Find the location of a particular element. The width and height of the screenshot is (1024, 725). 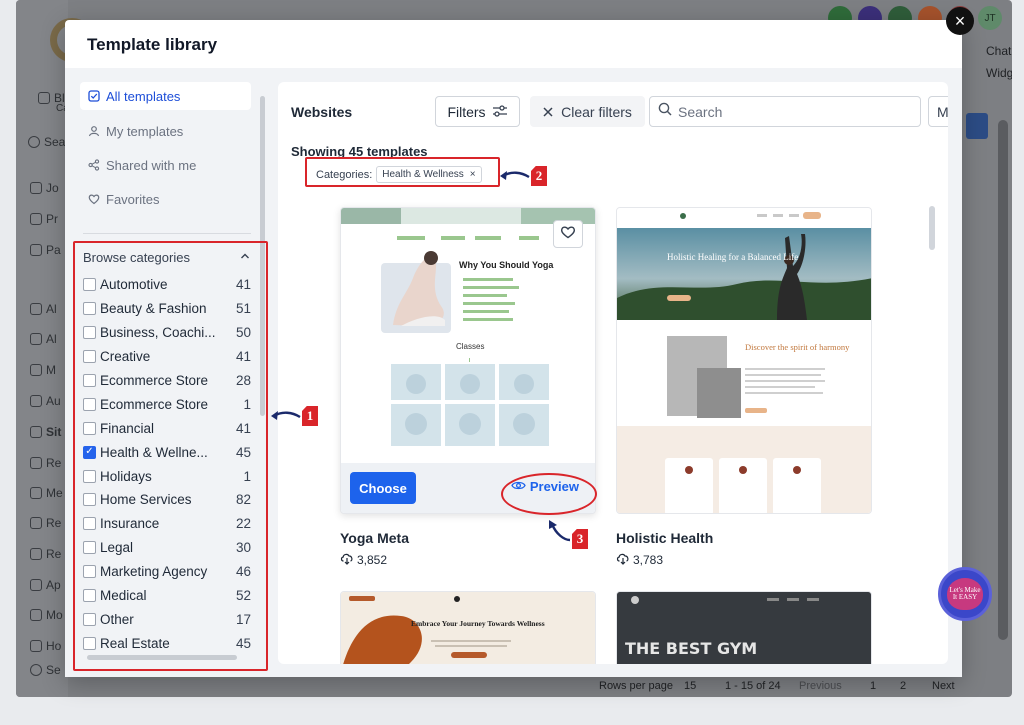

templates-scrollbar is located at coordinates (932, 228).